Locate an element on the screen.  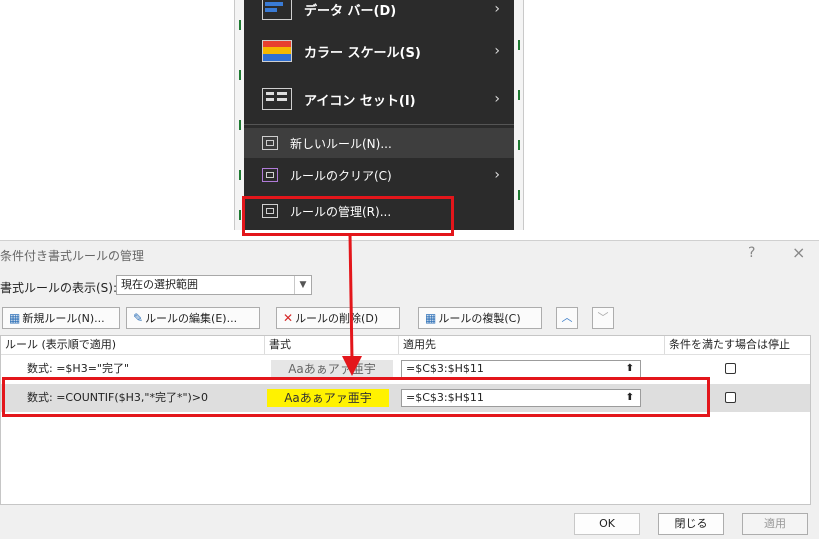
menu-item-label: カラー スケール(S) is located at coordinates (362, 53).